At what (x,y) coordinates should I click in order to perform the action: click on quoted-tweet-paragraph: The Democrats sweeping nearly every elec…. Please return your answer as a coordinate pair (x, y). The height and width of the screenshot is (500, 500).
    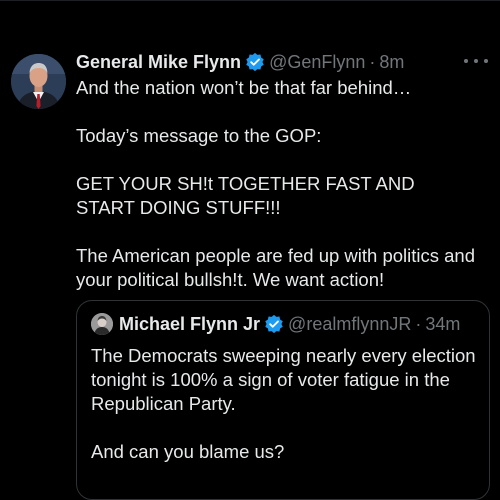
    Looking at the image, I should click on (283, 379).